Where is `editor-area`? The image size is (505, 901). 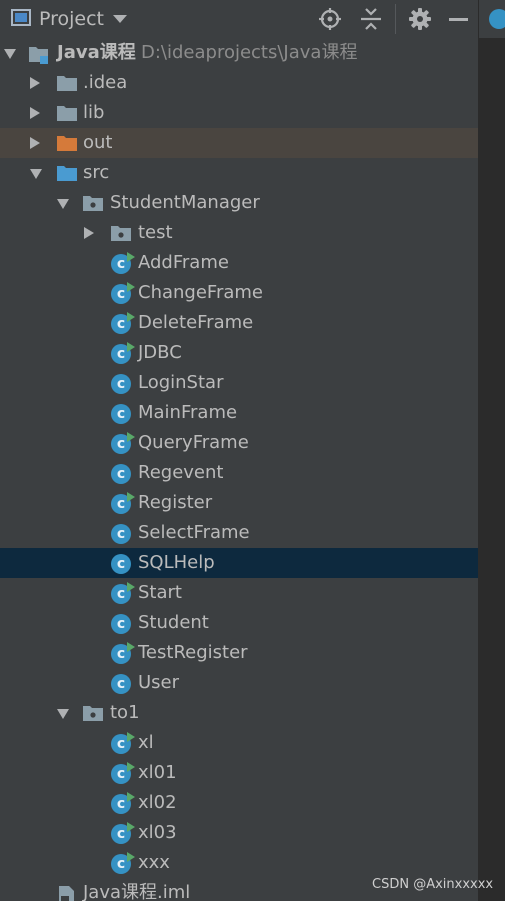 editor-area is located at coordinates (491, 450).